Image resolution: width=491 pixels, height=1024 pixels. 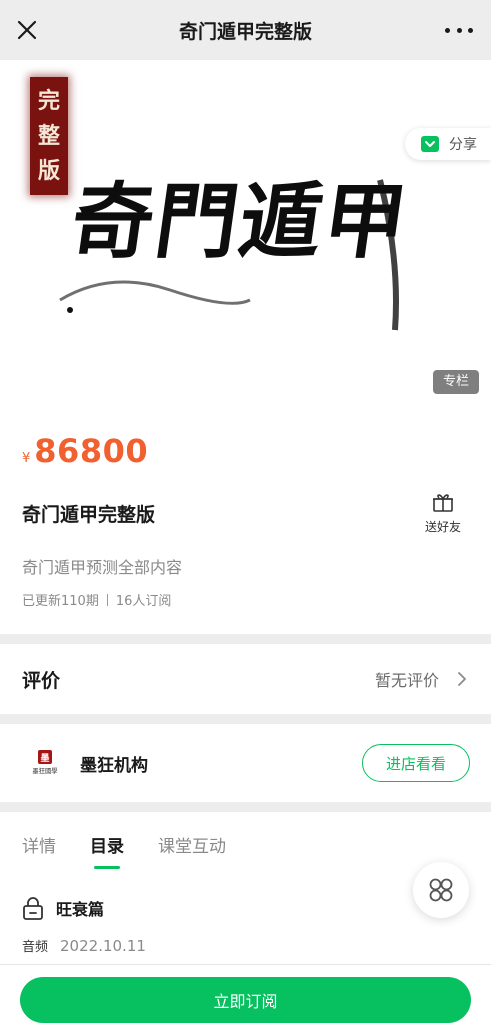 What do you see at coordinates (462, 679) in the screenshot?
I see `chevron-right-icon` at bounding box center [462, 679].